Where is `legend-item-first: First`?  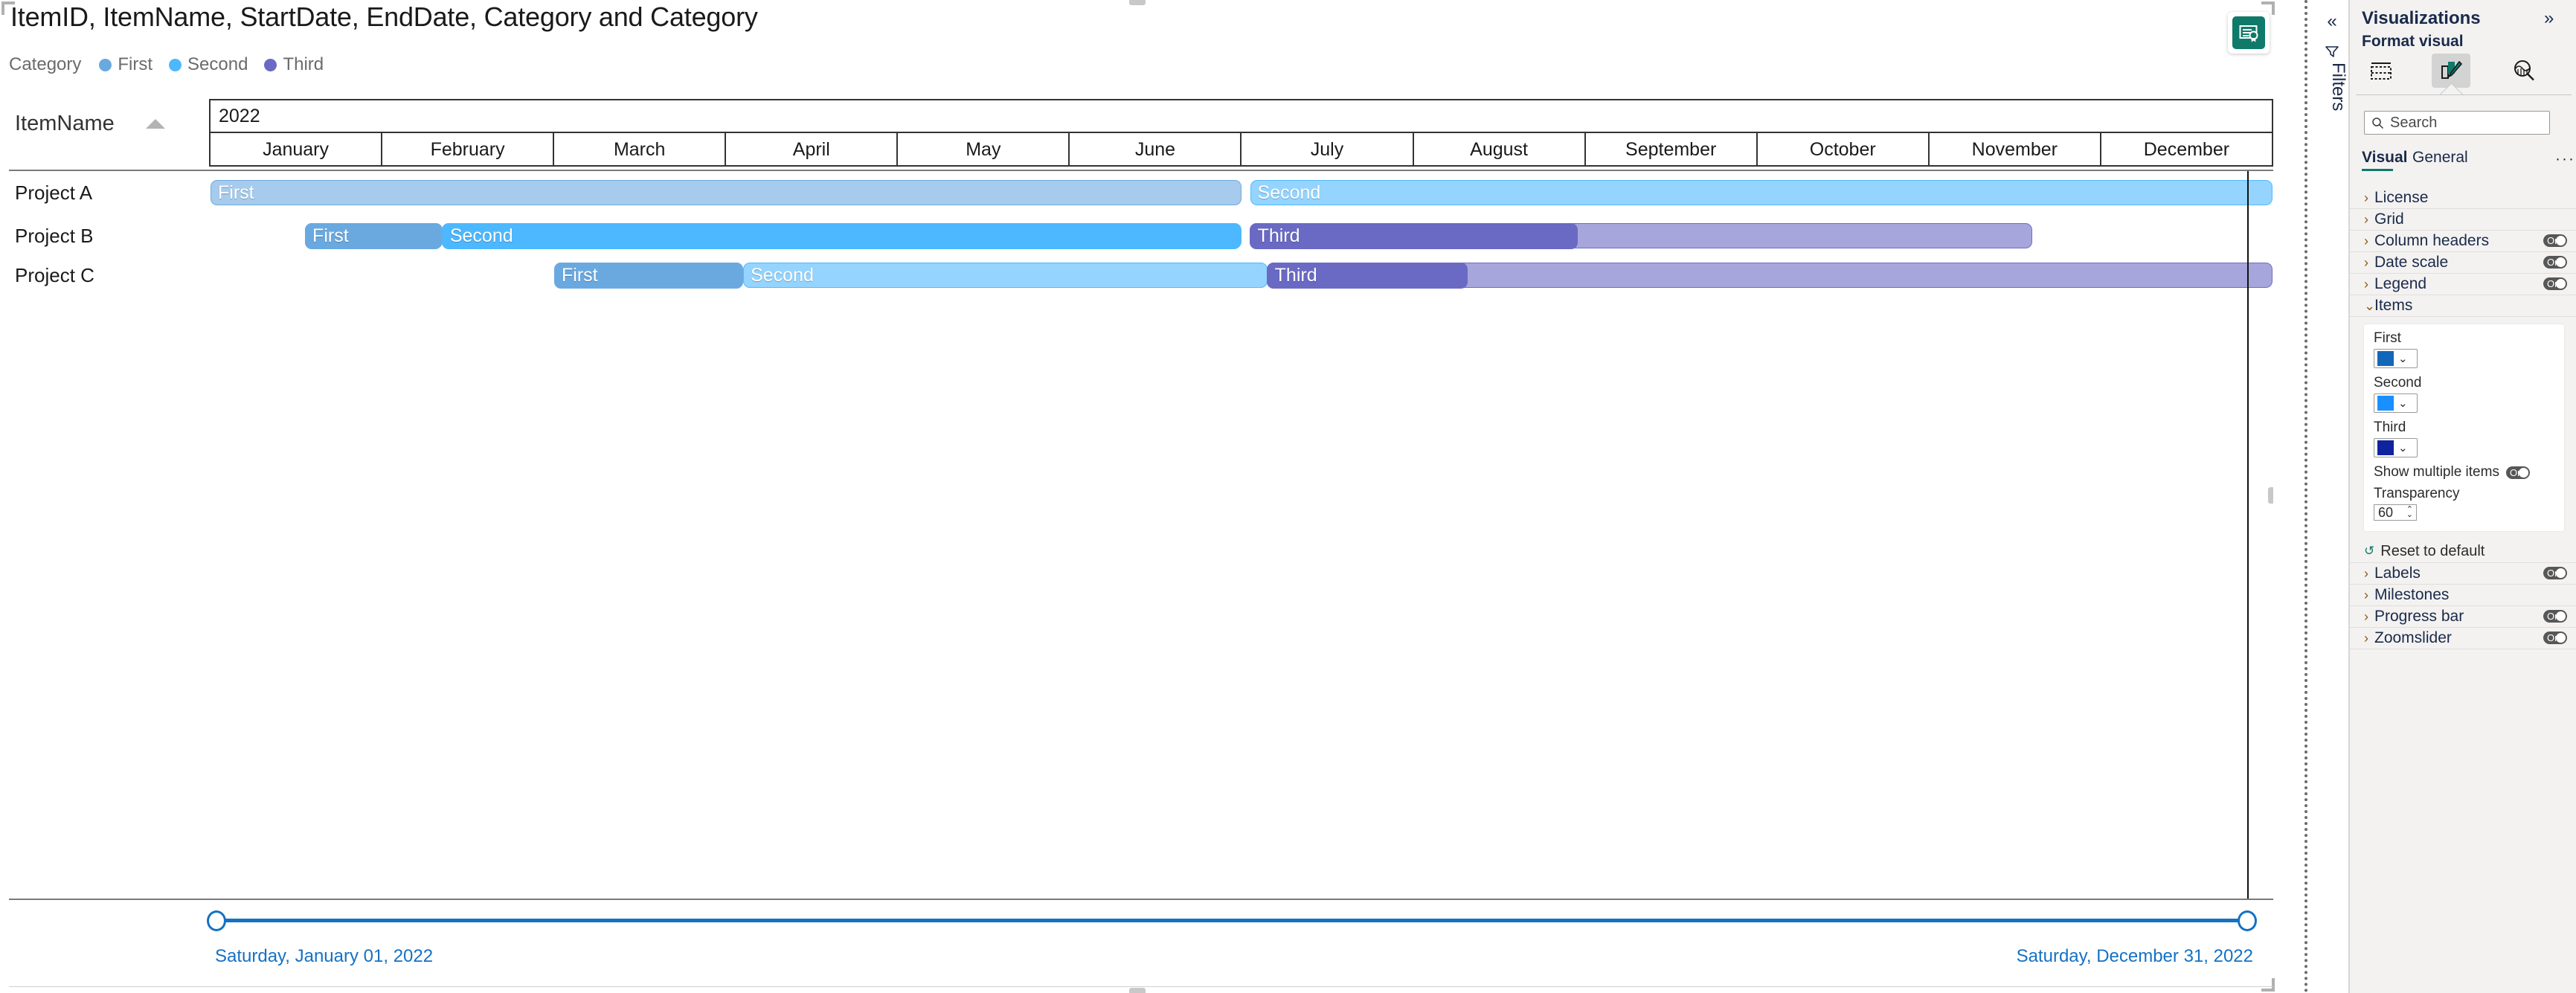 legend-item-first: First is located at coordinates (125, 64).